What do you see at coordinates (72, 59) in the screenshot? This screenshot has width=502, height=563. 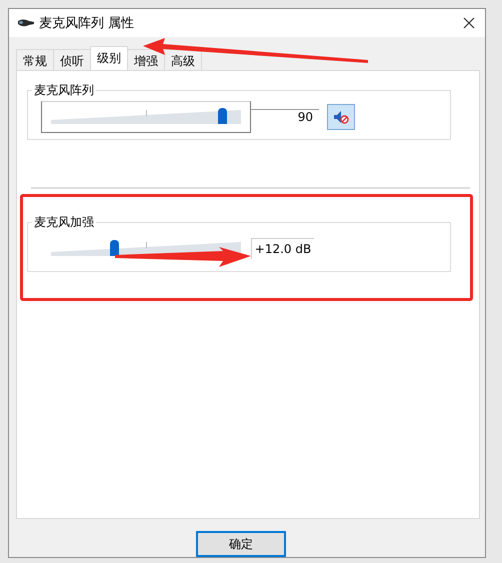 I see `tab: 侦听` at bounding box center [72, 59].